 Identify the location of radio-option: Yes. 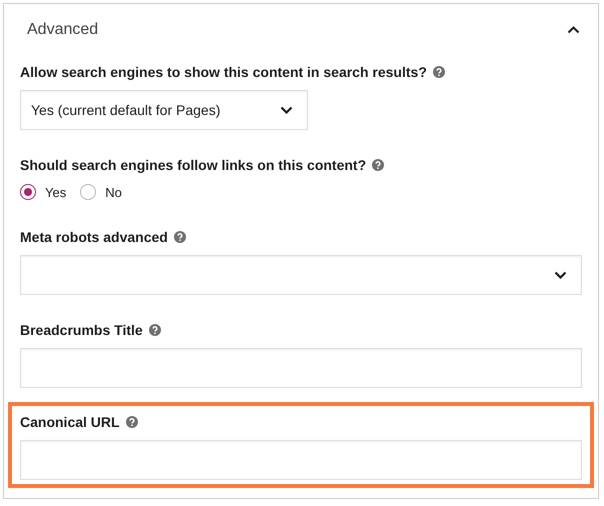
(43, 192).